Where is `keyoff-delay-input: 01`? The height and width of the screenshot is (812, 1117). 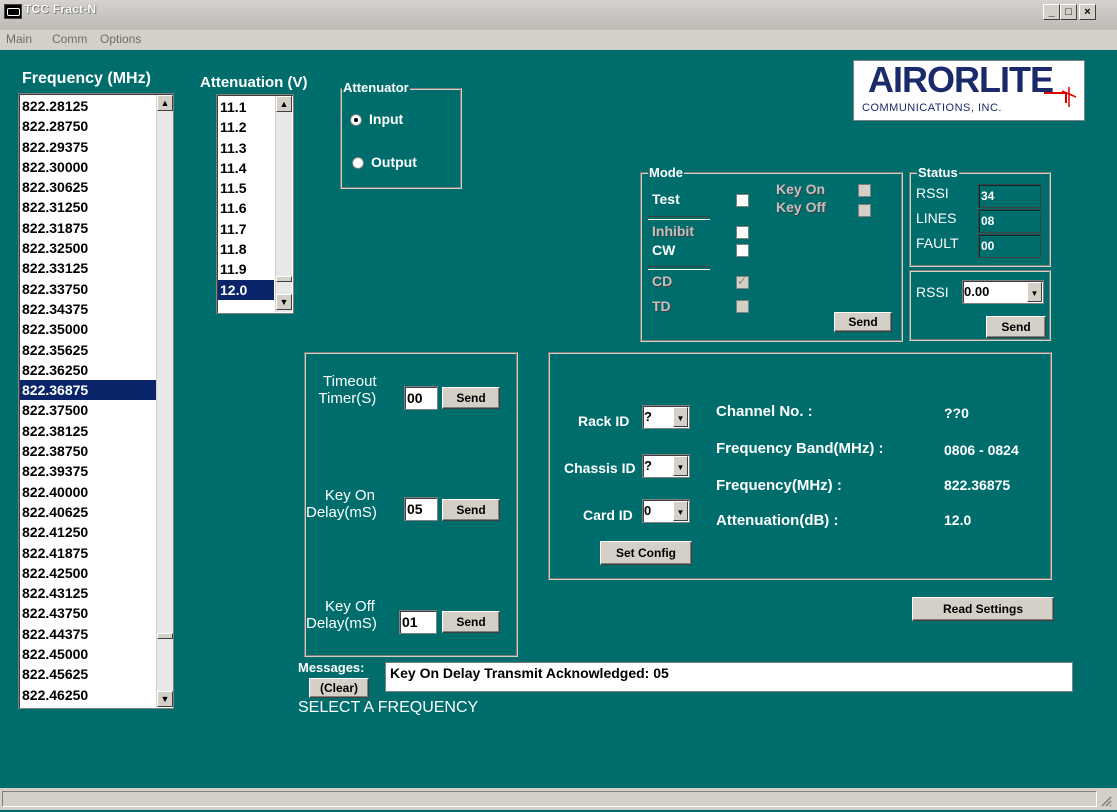
keyoff-delay-input: 01 is located at coordinates (418, 622).